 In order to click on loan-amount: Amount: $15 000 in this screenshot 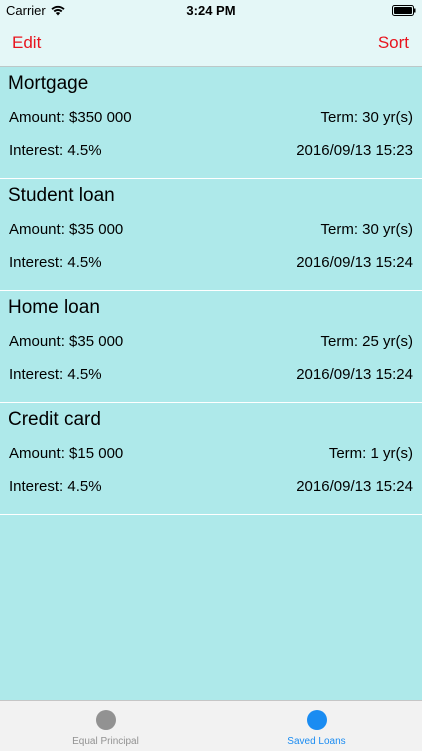, I will do `click(66, 453)`.